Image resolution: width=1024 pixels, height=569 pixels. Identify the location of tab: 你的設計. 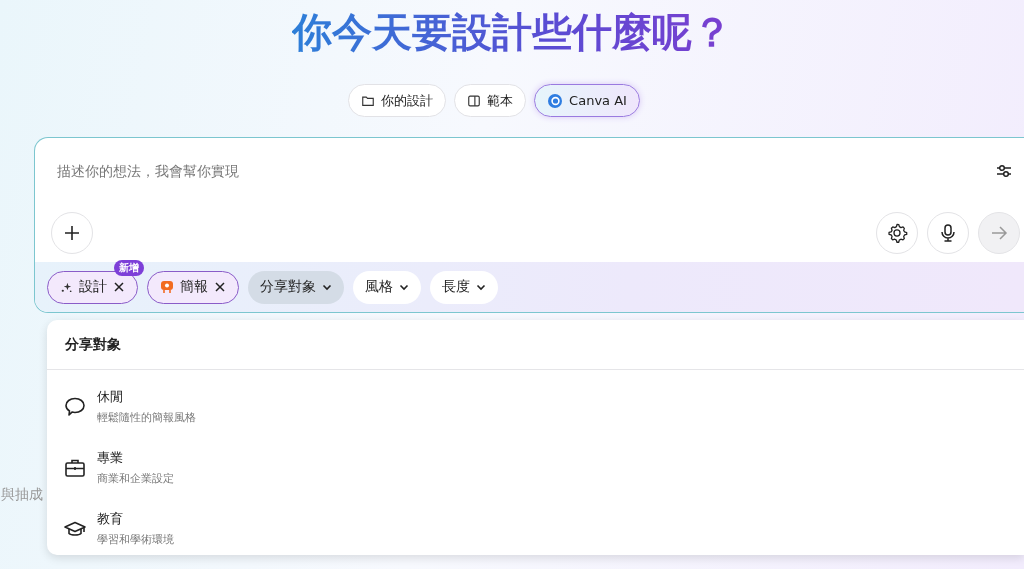
(397, 100).